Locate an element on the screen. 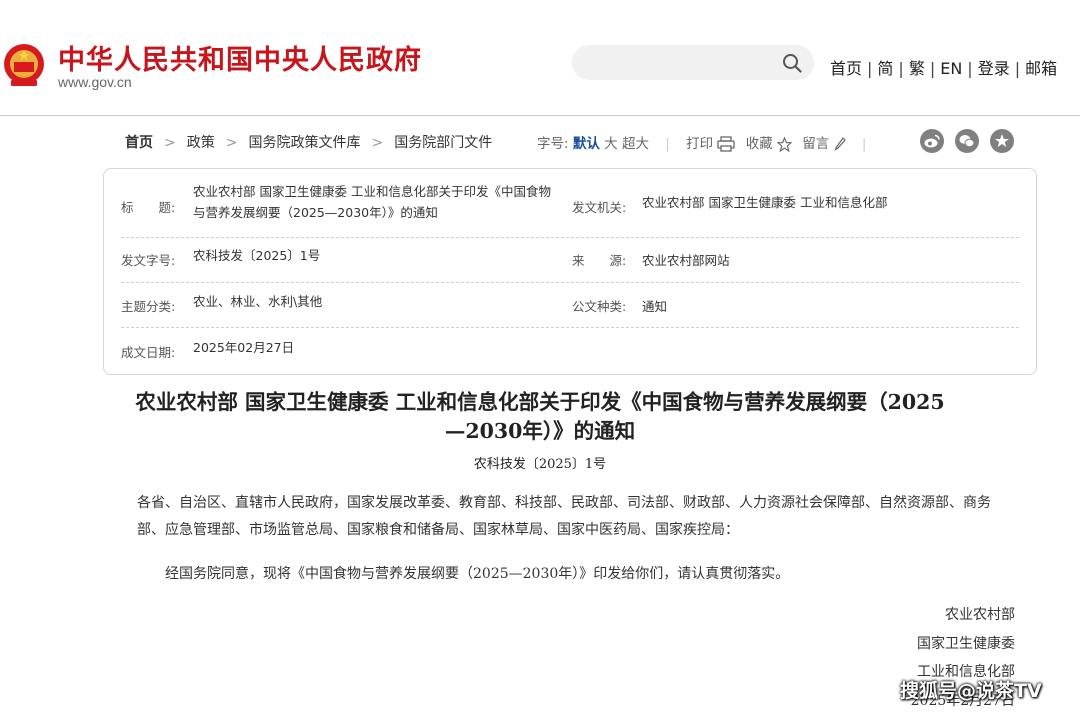 The height and width of the screenshot is (712, 1080). comment-button: 留言 is located at coordinates (824, 144).